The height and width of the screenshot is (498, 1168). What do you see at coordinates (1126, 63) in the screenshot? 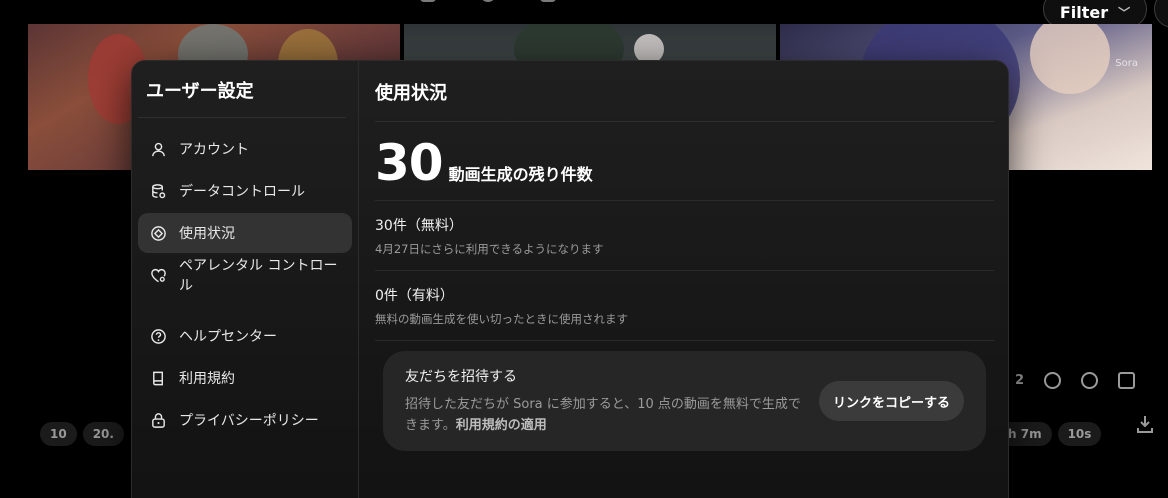
I see `thumbnail-watermark: Sora` at bounding box center [1126, 63].